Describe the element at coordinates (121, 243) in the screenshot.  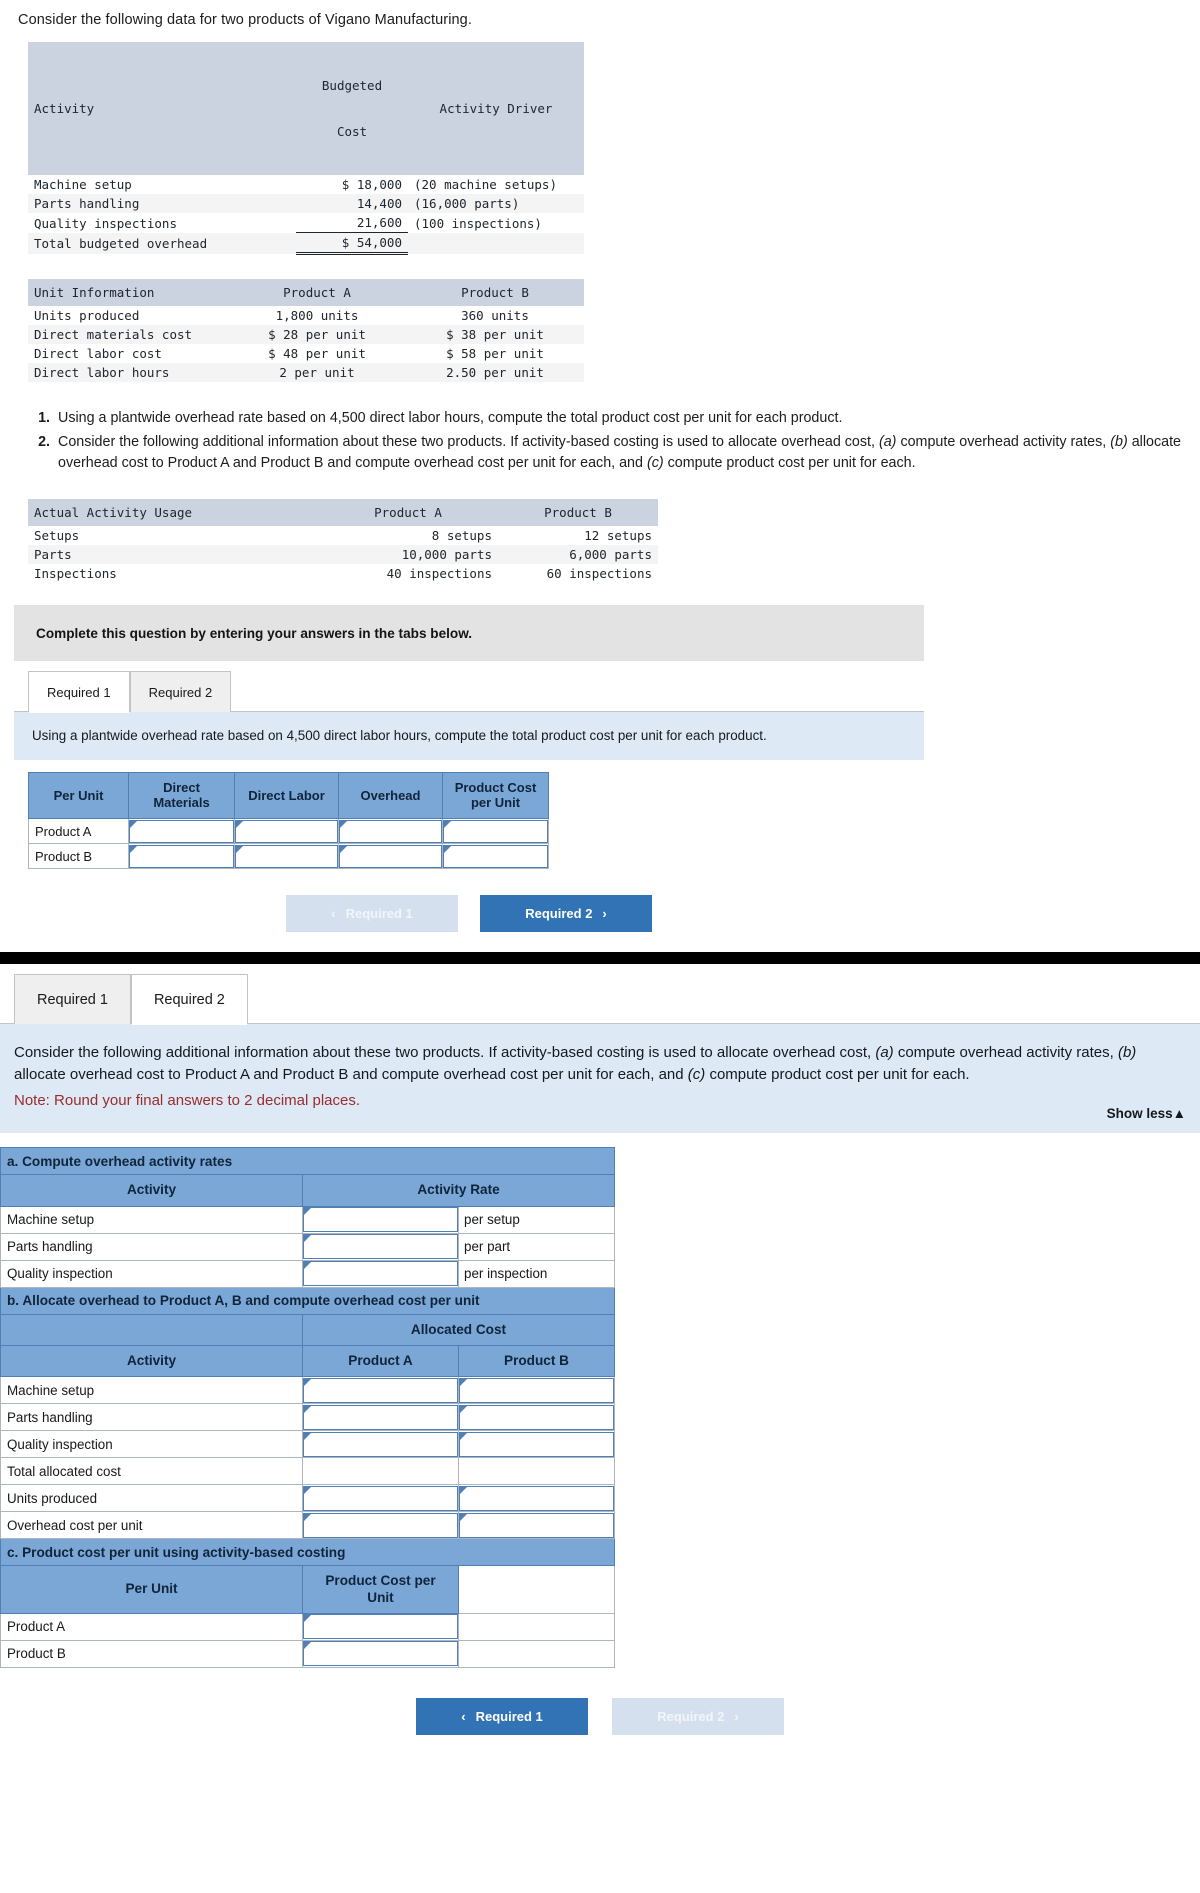
I see `total-label: Total budgeted overhead` at that location.